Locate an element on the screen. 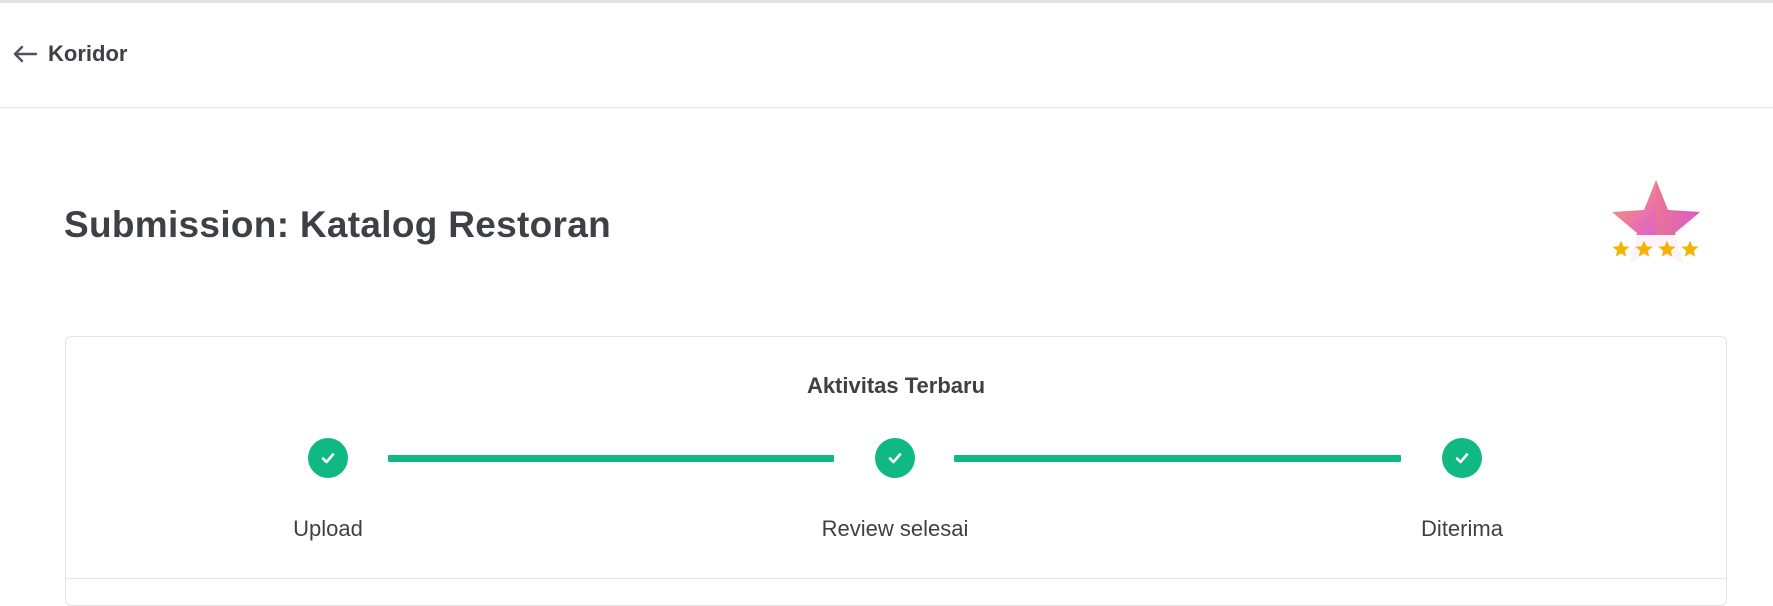  step-review-check is located at coordinates (895, 458).